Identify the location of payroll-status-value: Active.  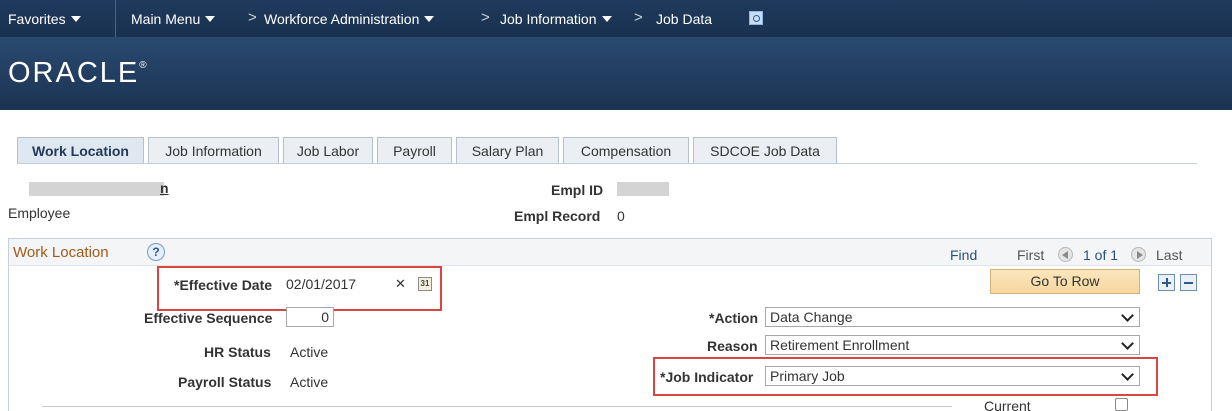
(309, 382).